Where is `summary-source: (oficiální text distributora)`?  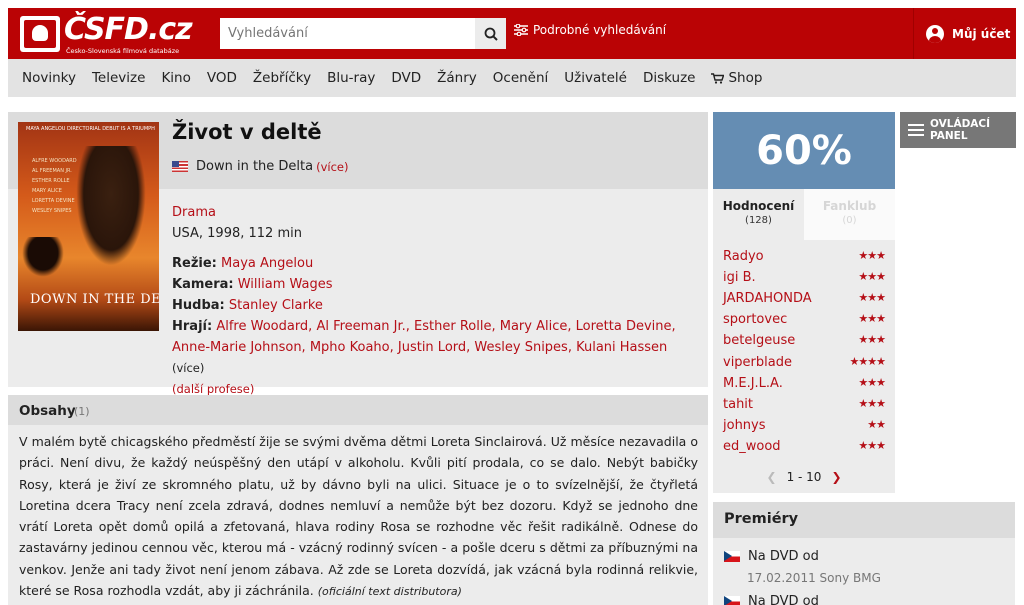
summary-source: (oficiální text distributora) is located at coordinates (389, 592).